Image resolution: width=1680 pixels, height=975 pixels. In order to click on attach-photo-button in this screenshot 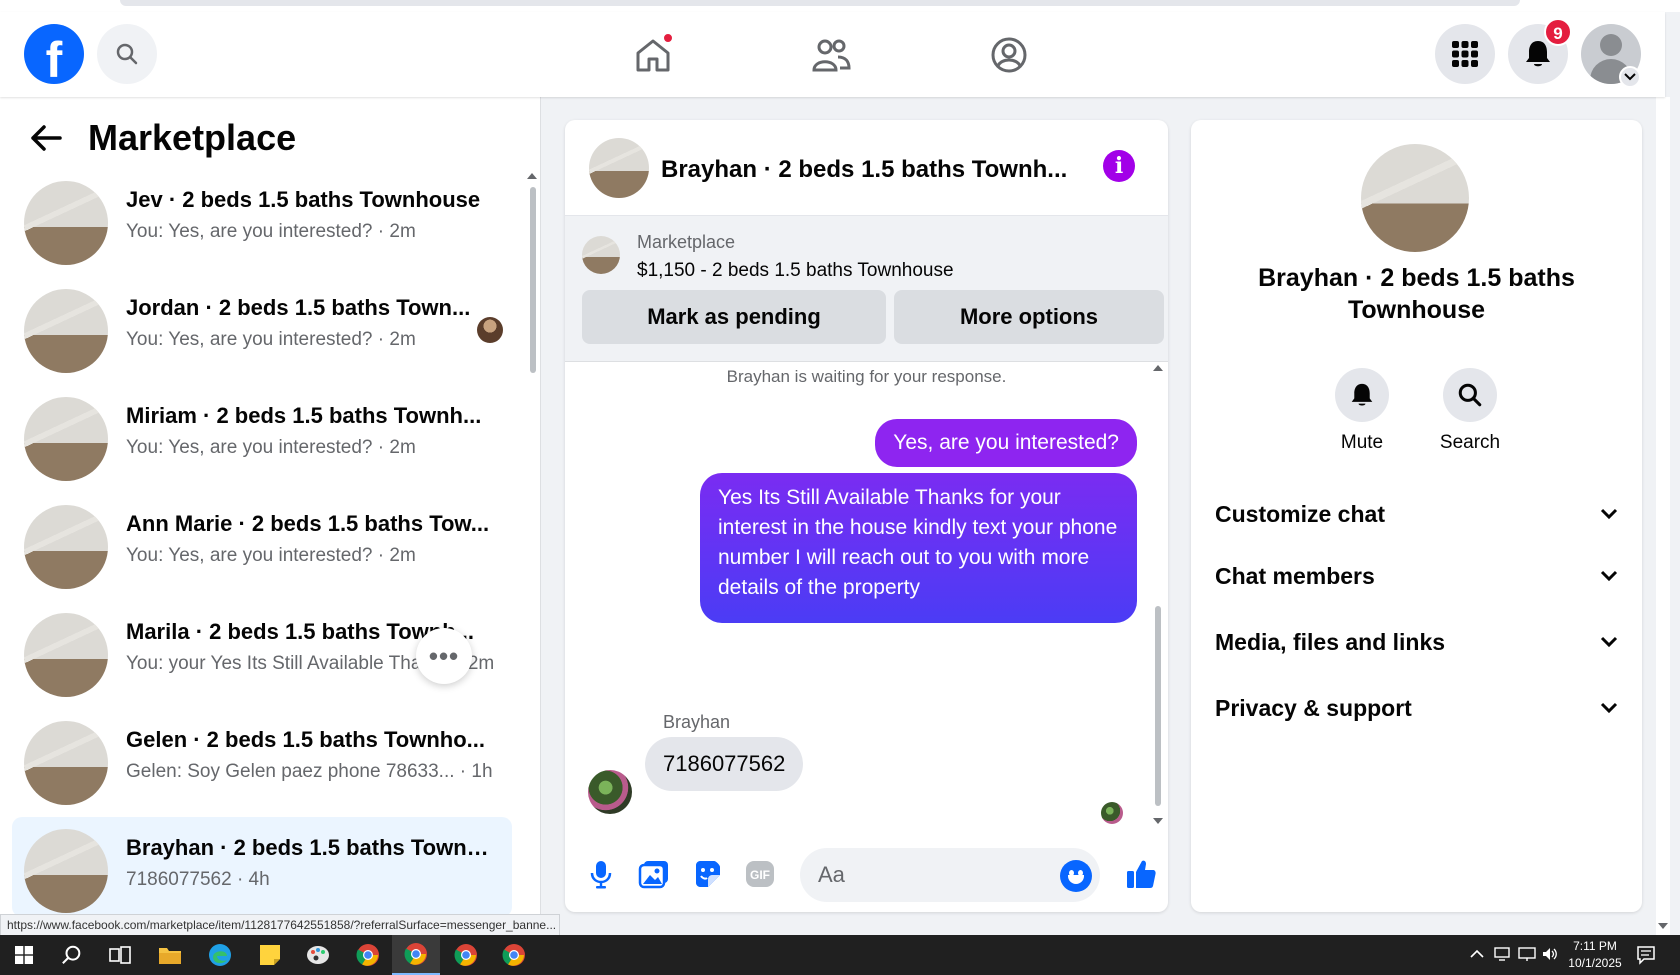, I will do `click(654, 874)`.